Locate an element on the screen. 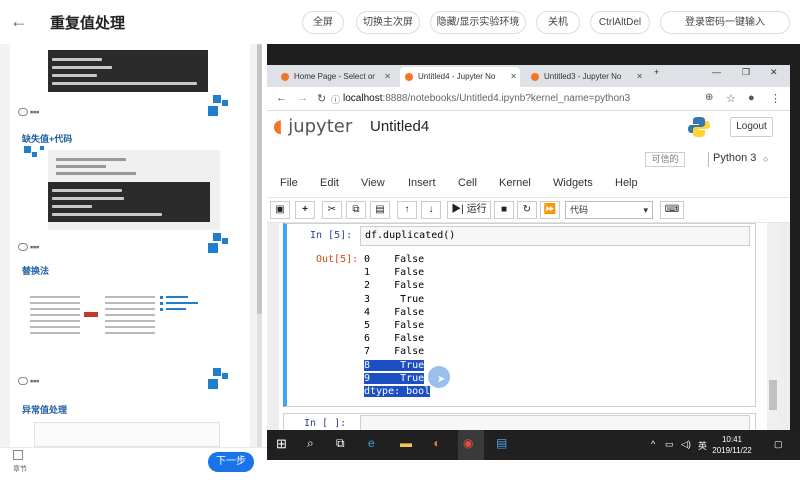 The width and height of the screenshot is (800, 480). jupyter-app-icon: ◖ is located at coordinates (435, 443).